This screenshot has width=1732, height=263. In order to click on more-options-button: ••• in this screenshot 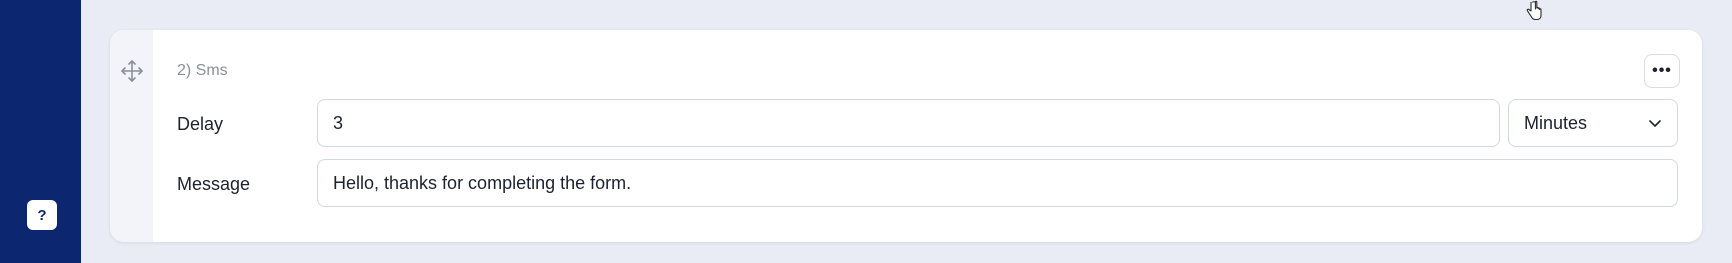, I will do `click(1662, 71)`.